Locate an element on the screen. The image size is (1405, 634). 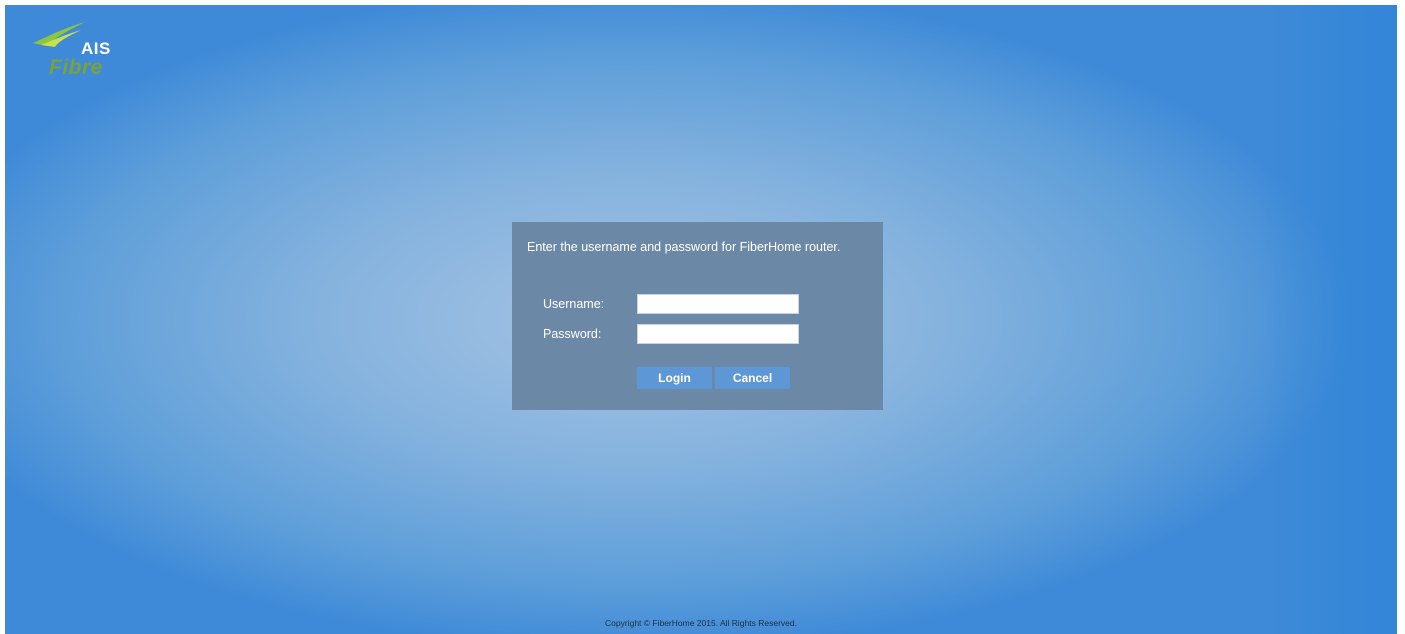
login-button: Login is located at coordinates (674, 378).